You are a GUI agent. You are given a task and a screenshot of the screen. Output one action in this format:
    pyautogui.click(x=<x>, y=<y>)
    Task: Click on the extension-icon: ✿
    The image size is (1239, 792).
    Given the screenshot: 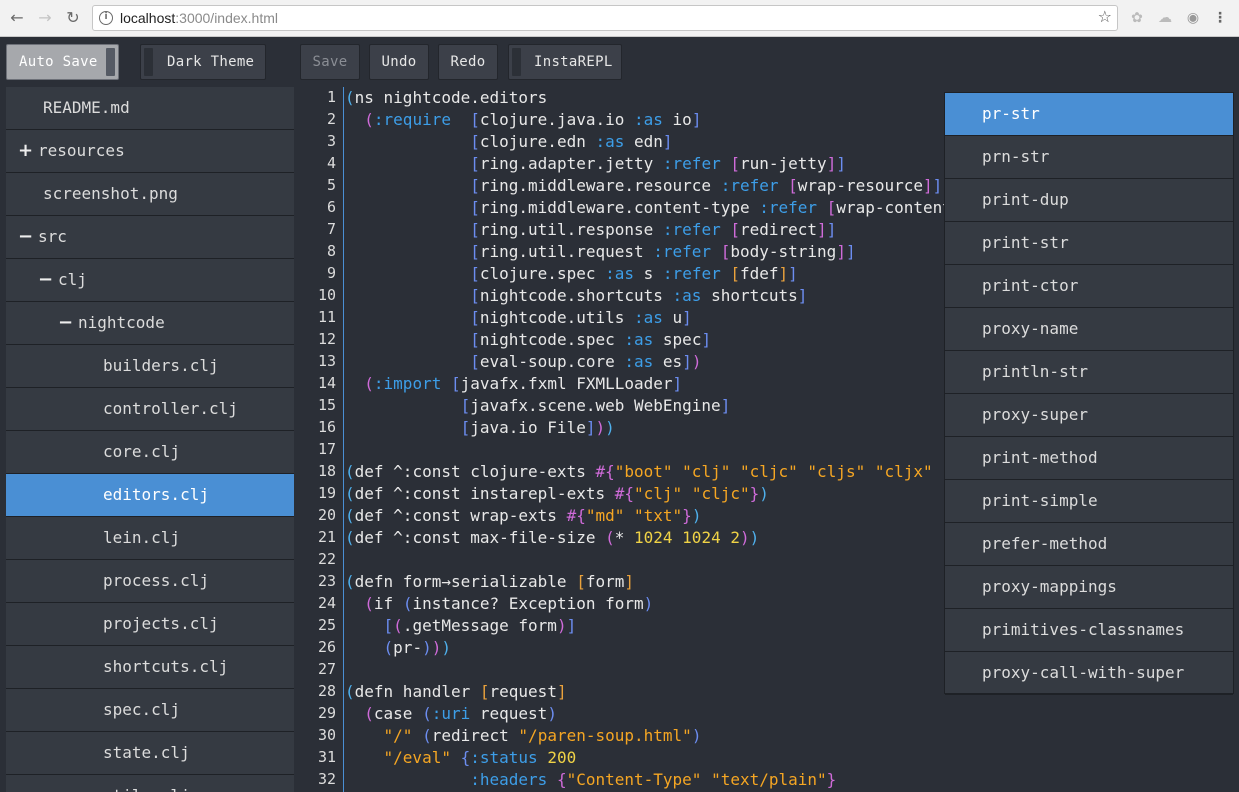 What is the action you would take?
    pyautogui.click(x=1137, y=18)
    